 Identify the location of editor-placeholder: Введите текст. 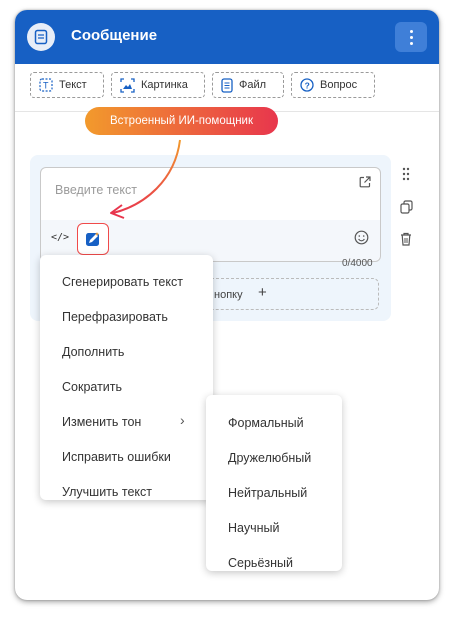
(96, 190).